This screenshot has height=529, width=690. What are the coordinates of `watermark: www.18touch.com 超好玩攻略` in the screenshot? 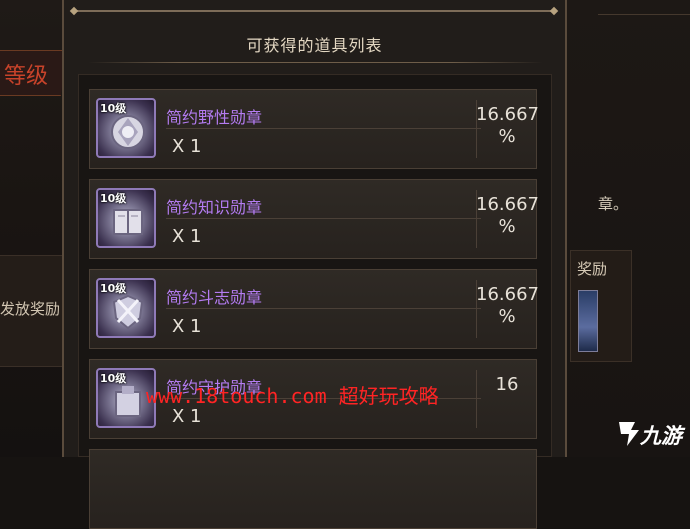 It's located at (292, 396).